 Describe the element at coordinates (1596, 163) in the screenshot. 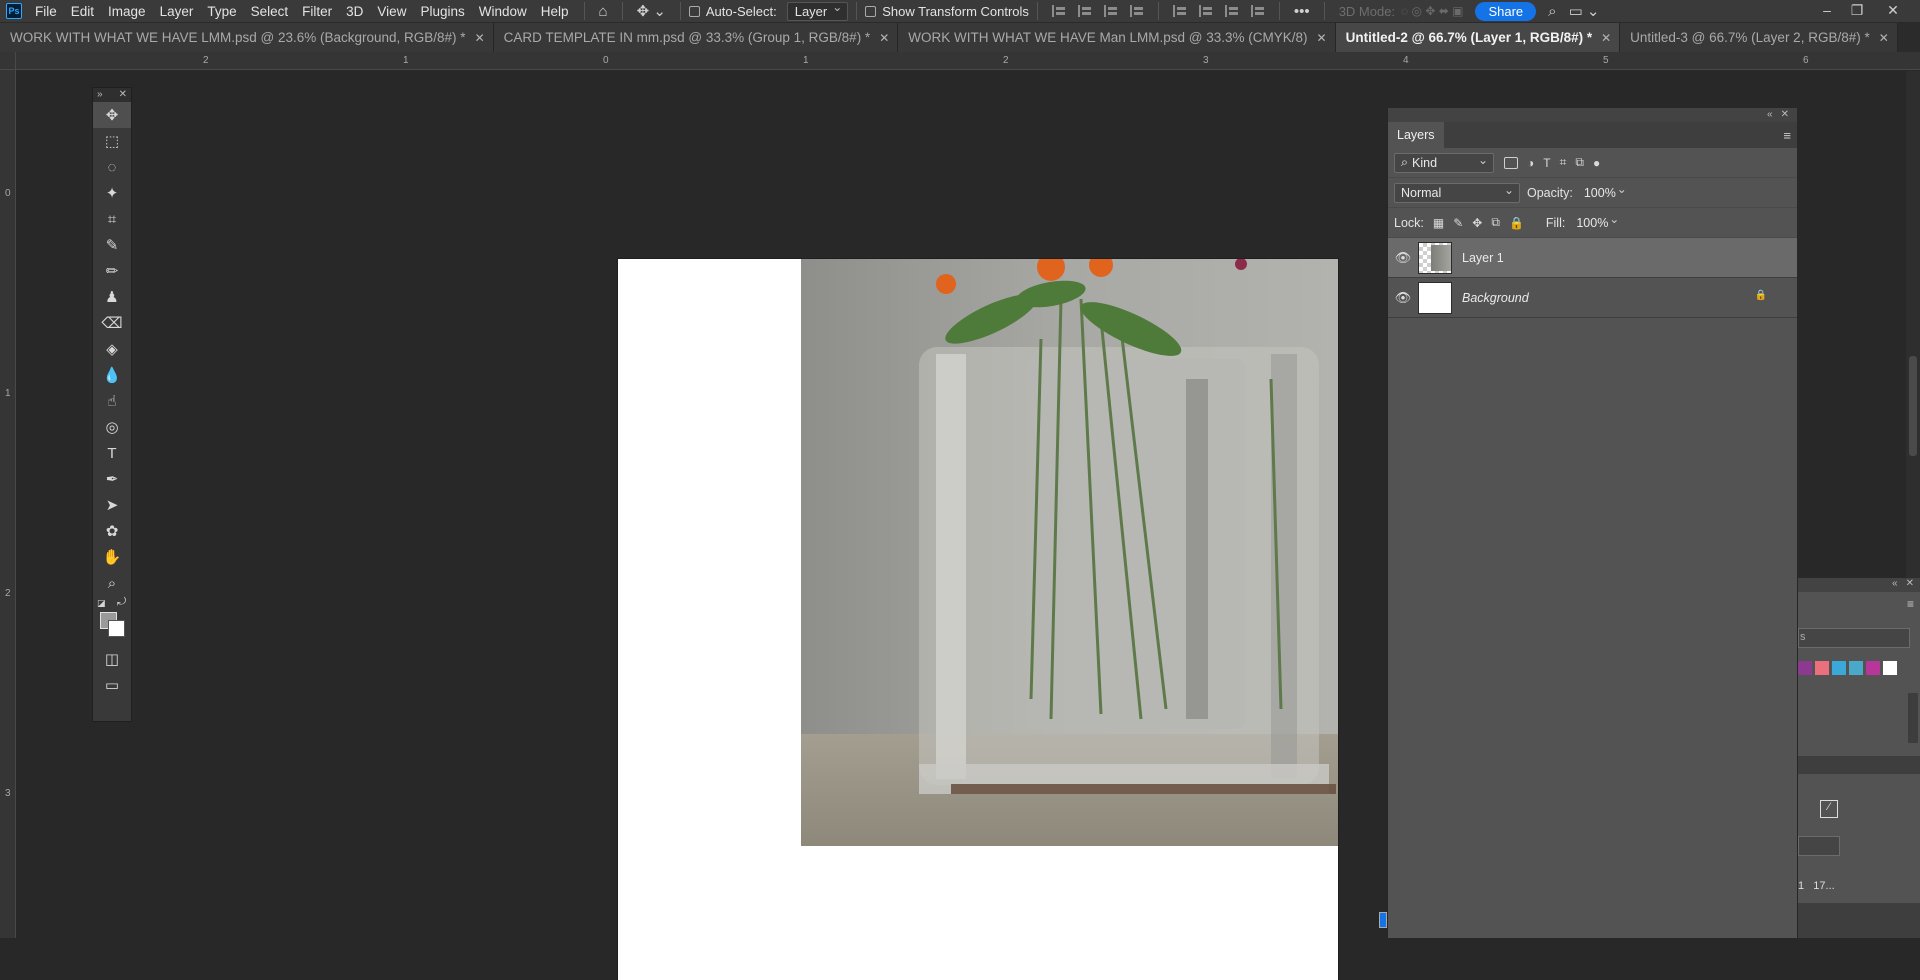

I see `filter-toggle-icon: ●` at that location.